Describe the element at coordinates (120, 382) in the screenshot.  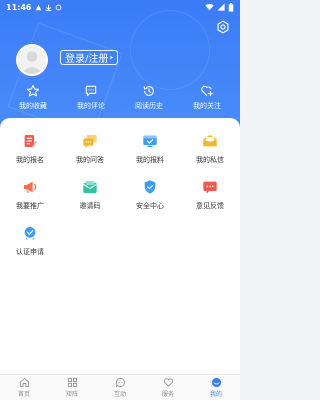
I see `interact-icon` at that location.